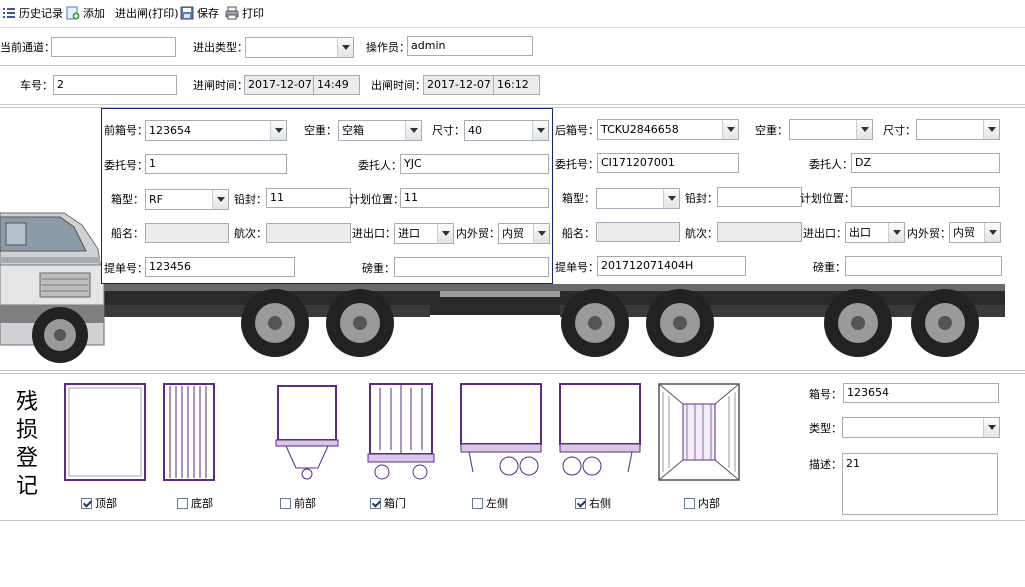 The width and height of the screenshot is (1025, 587). I want to click on save-label: 保存, so click(208, 13).